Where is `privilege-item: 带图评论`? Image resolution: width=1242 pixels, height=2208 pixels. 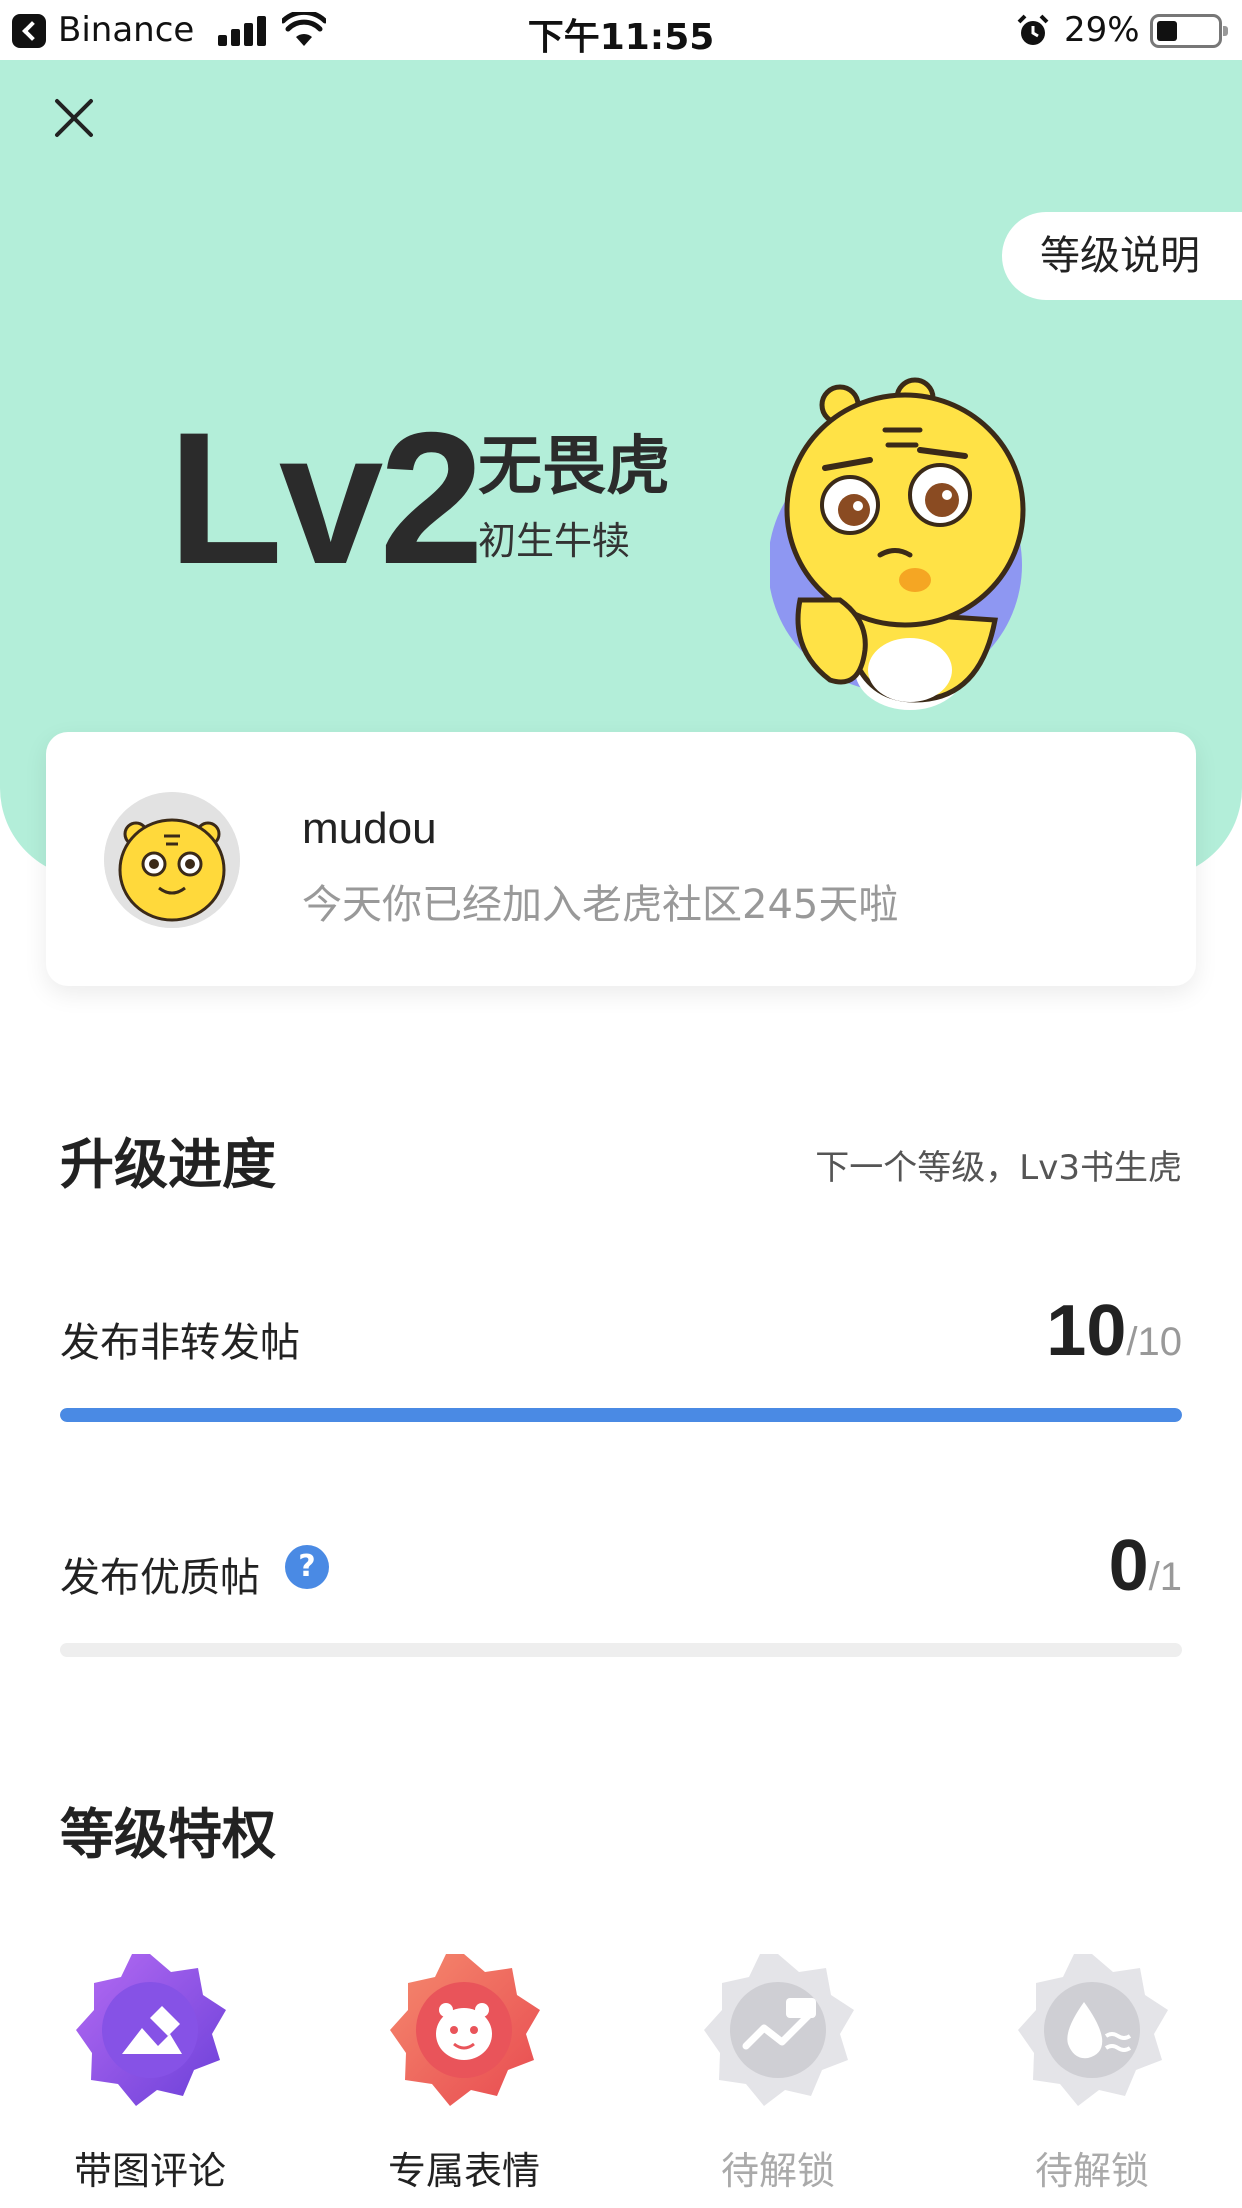 privilege-item: 带图评论 is located at coordinates (150, 2072).